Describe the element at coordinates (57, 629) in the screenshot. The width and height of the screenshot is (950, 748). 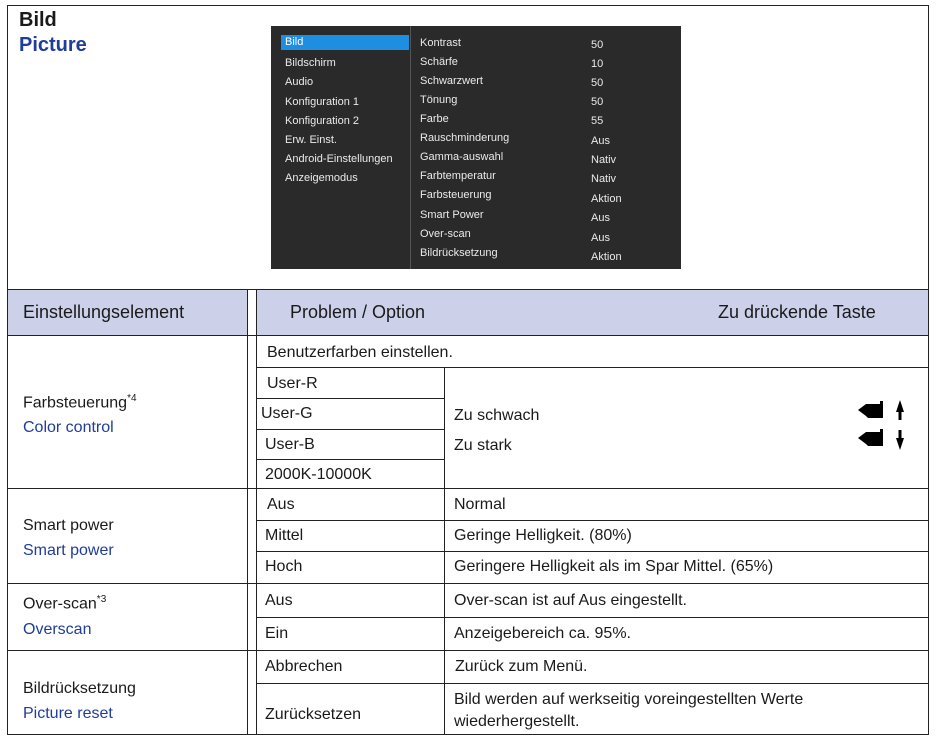
I see `overscan-label-en: Overscan` at that location.